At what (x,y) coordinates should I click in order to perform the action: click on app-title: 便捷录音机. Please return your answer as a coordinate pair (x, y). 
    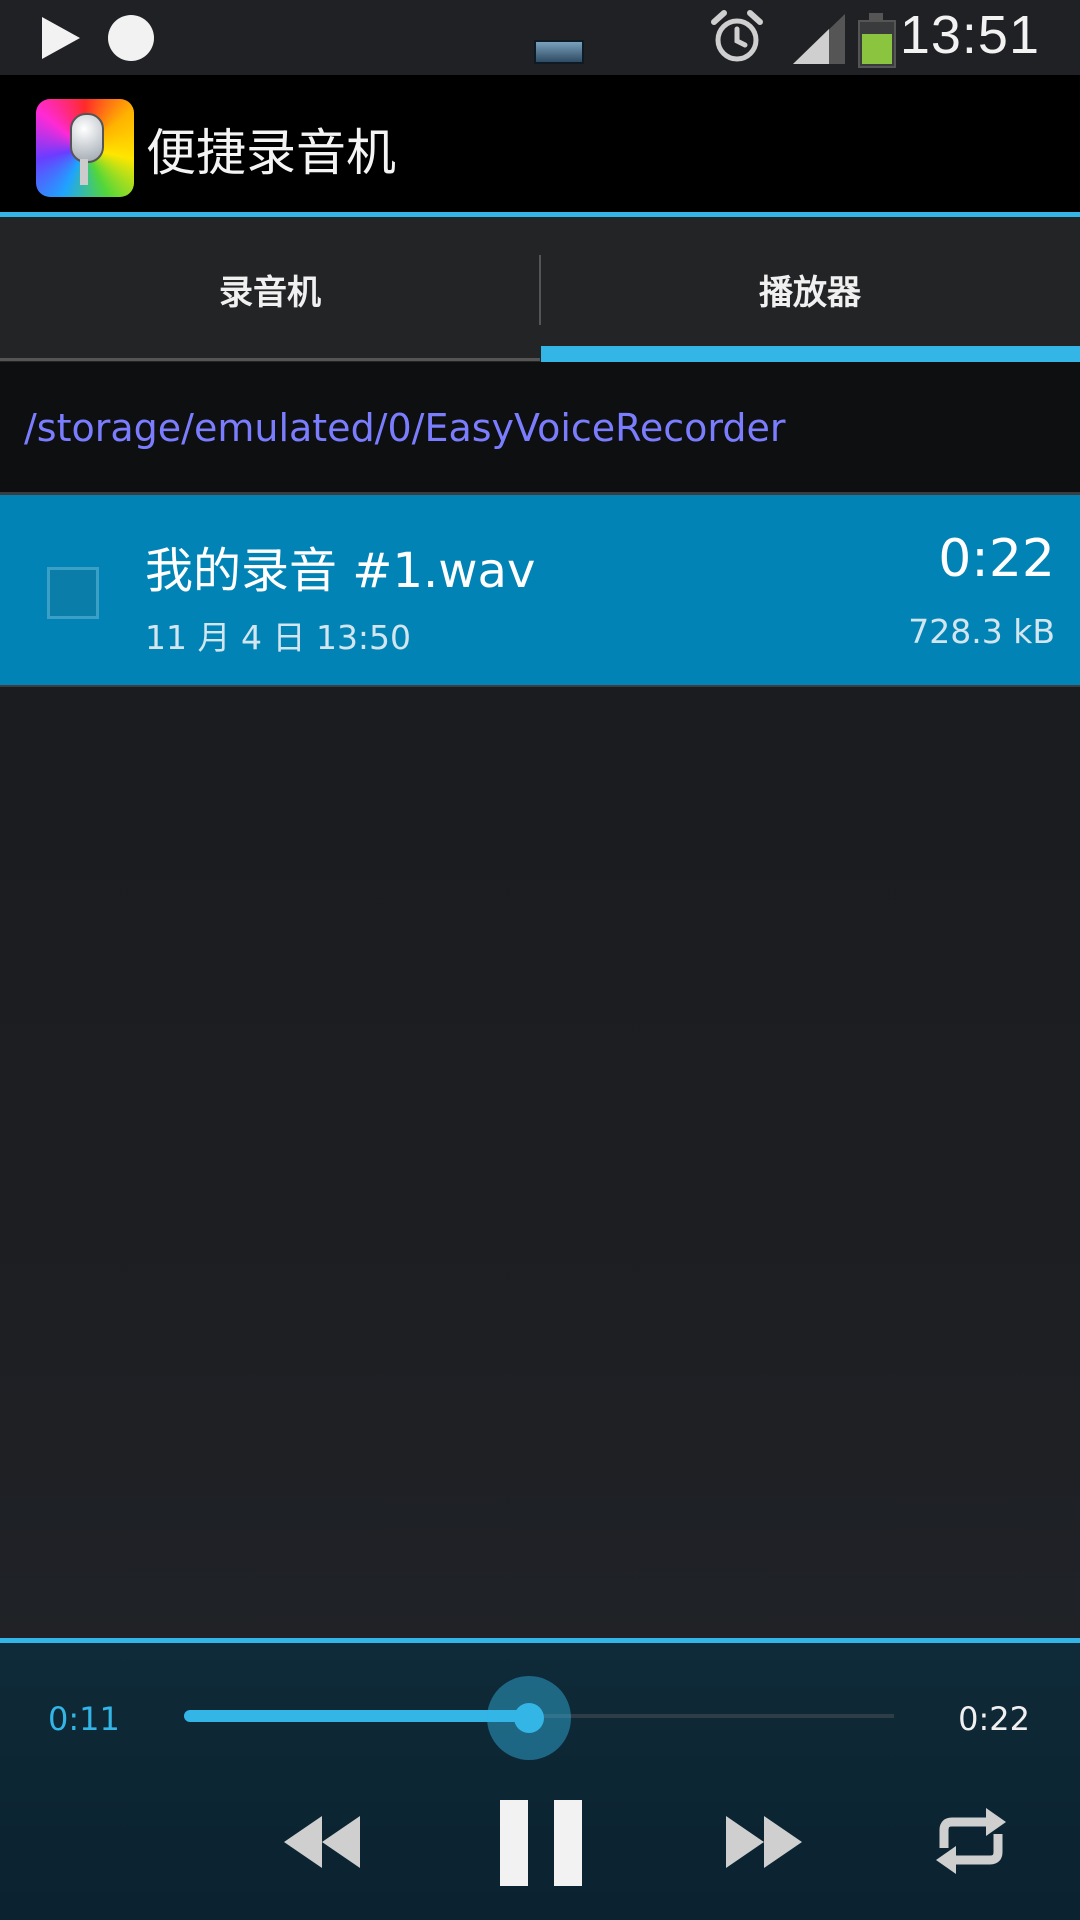
    Looking at the image, I should click on (271, 153).